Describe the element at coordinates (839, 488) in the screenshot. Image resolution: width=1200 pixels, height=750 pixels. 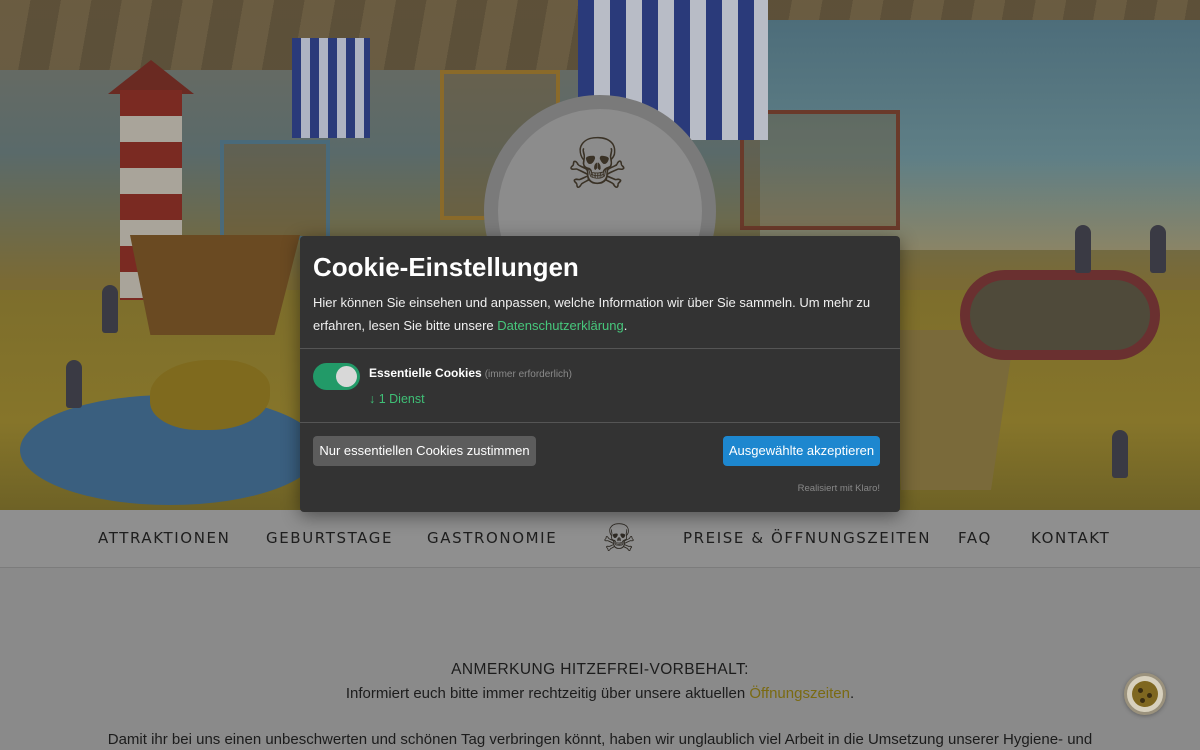
I see `powered-by-link: Realisiert mit Klaro!` at that location.